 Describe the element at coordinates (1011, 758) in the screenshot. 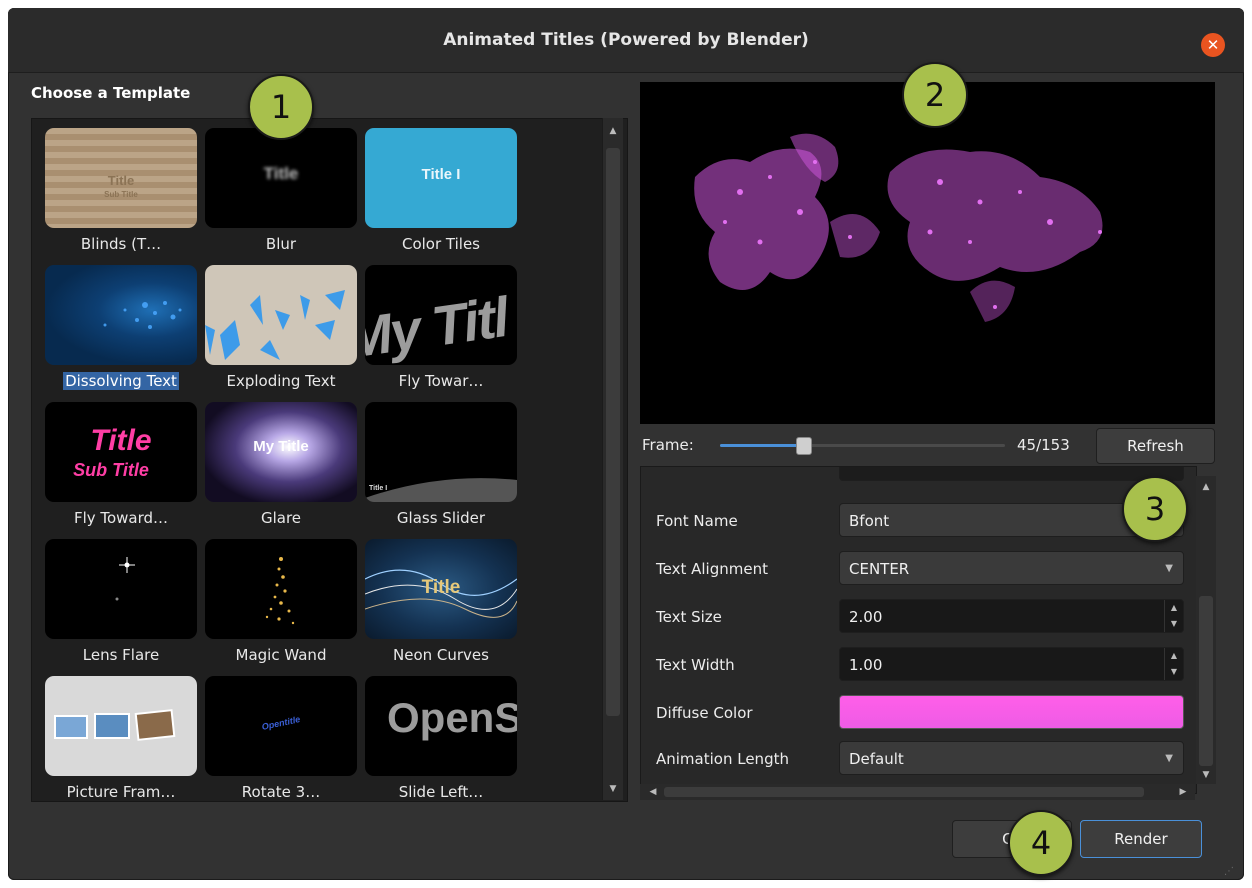

I see `animation-length-select: Default ▼` at that location.